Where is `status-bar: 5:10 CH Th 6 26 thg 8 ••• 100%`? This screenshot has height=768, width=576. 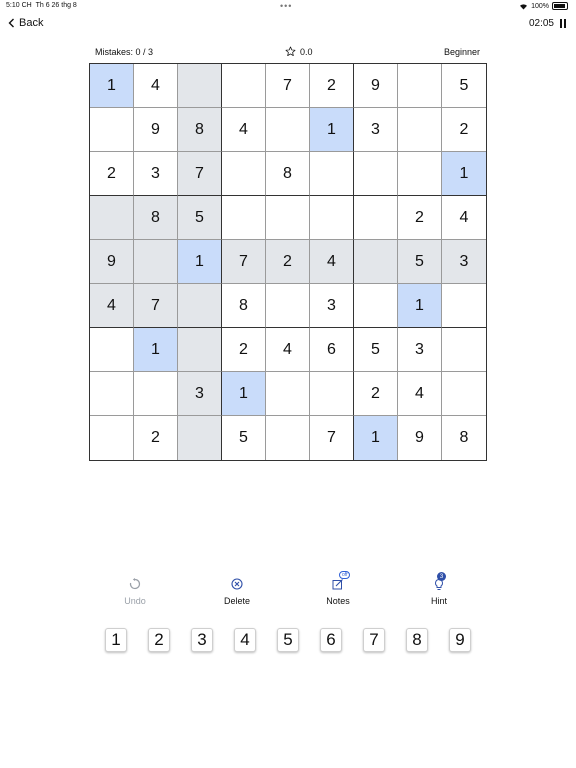 status-bar: 5:10 CH Th 6 26 thg 8 ••• 100% is located at coordinates (288, 7).